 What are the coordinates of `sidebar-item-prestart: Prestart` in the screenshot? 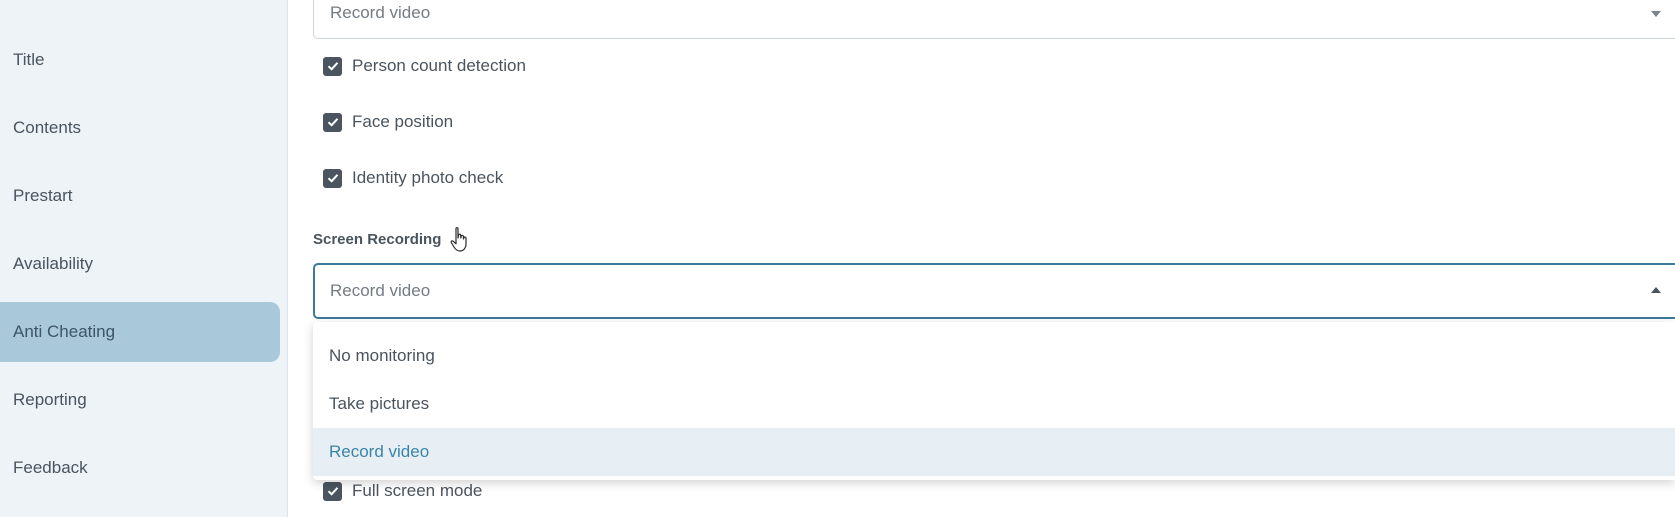 It's located at (140, 196).